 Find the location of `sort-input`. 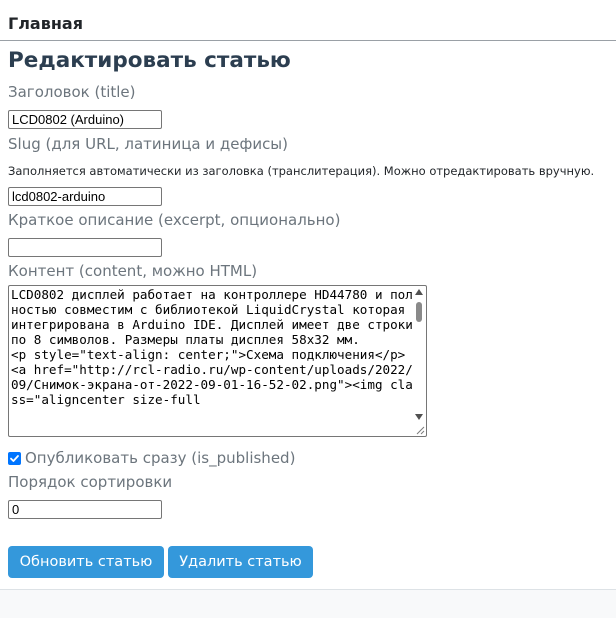

sort-input is located at coordinates (85, 509).